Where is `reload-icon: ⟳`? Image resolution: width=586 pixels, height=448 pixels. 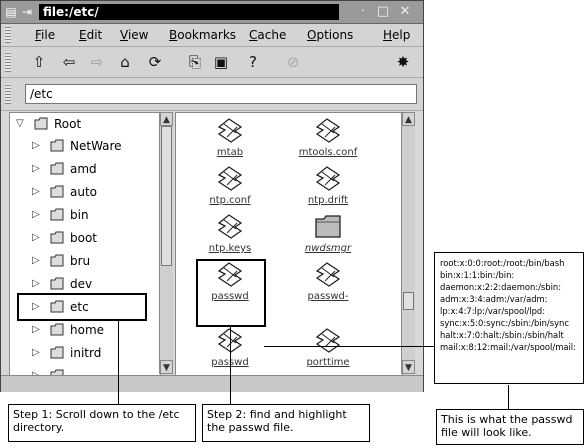 reload-icon: ⟳ is located at coordinates (155, 62).